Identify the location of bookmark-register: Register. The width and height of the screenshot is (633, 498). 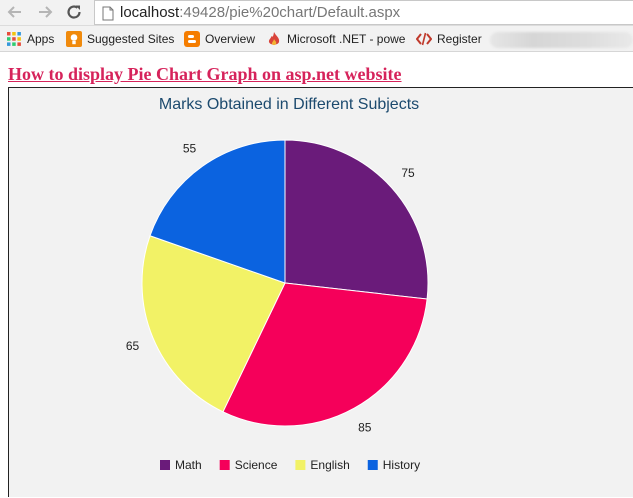
(448, 39).